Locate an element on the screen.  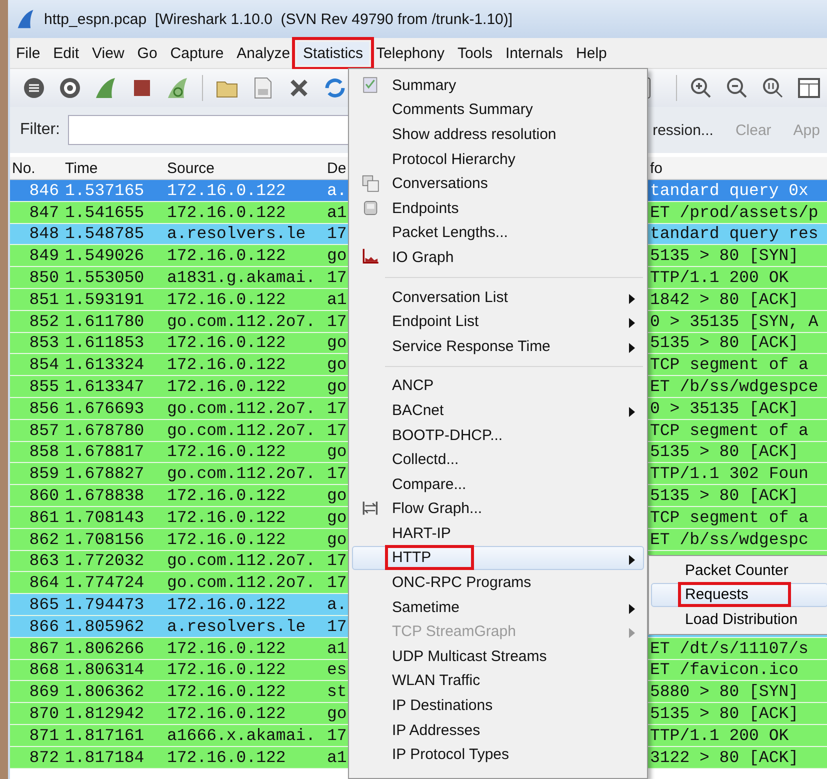
table-cell-text: 862 is located at coordinates (44, 539).